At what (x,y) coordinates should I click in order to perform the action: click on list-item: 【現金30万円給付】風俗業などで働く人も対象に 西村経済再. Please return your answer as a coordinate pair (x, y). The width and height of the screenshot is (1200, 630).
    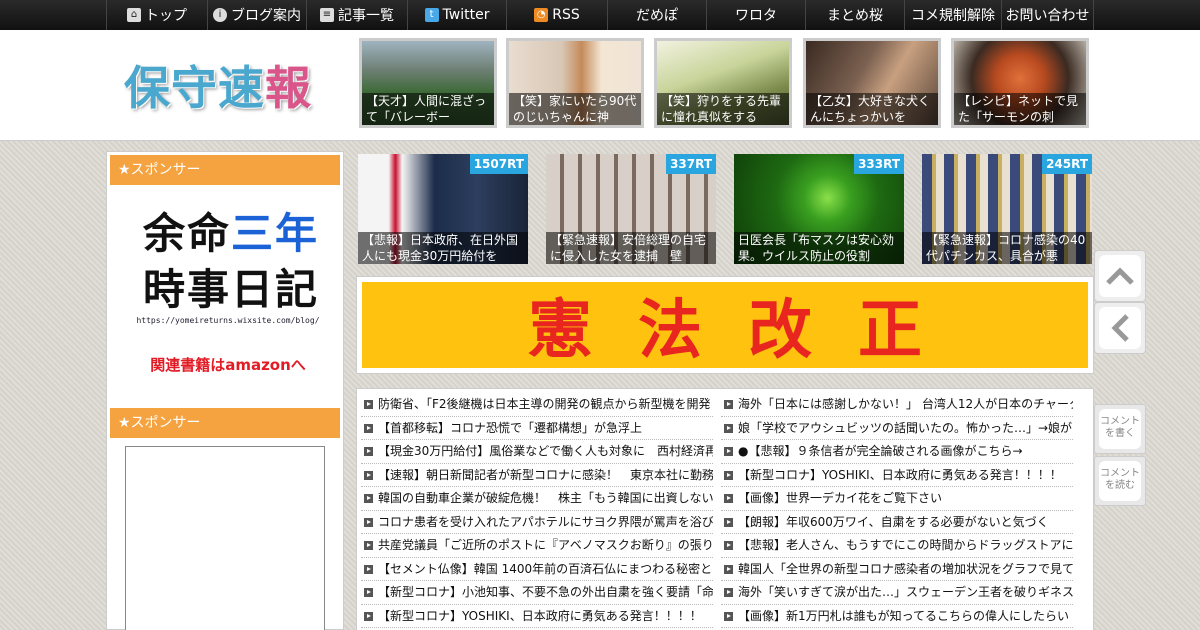
    Looking at the image, I should click on (537, 452).